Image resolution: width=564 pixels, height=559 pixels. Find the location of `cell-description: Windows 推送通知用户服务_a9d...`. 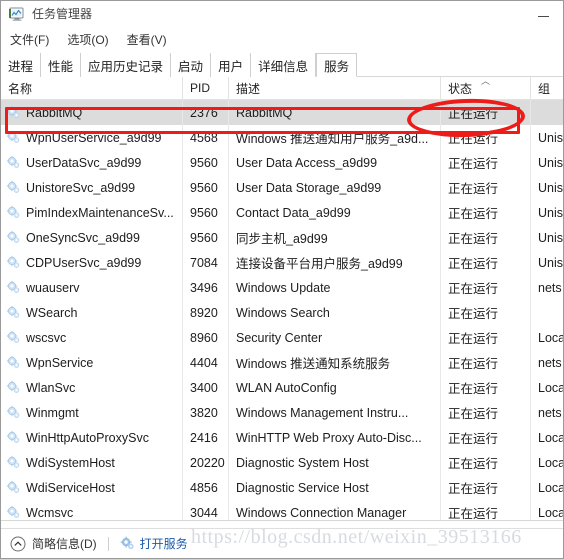

cell-description: Windows 推送通知用户服务_a9d... is located at coordinates (335, 137).